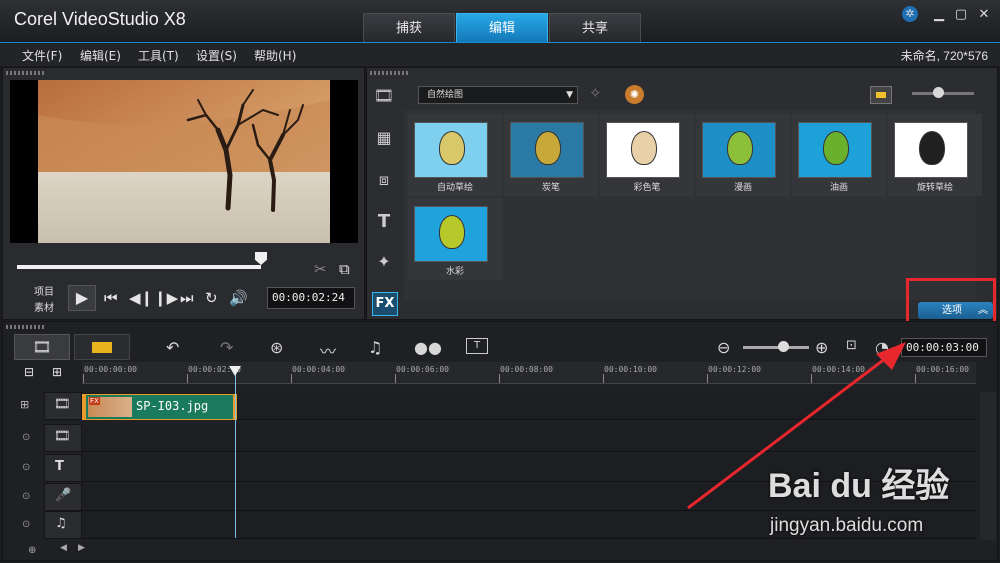  I want to click on track-manager-icon: ⊟, so click(29, 372).